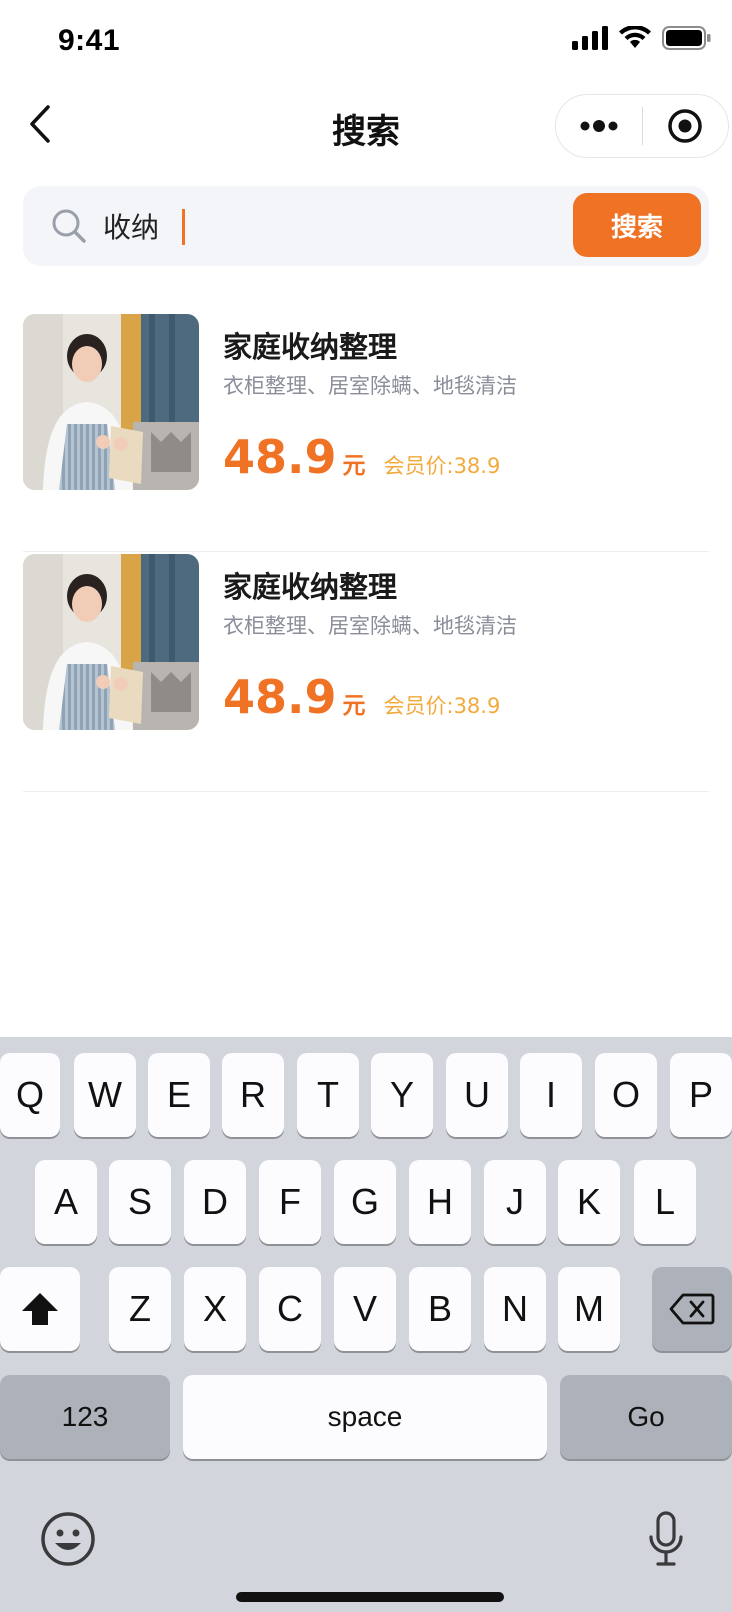 This screenshot has height=1612, width=732. What do you see at coordinates (69, 226) in the screenshot?
I see `search-icon` at bounding box center [69, 226].